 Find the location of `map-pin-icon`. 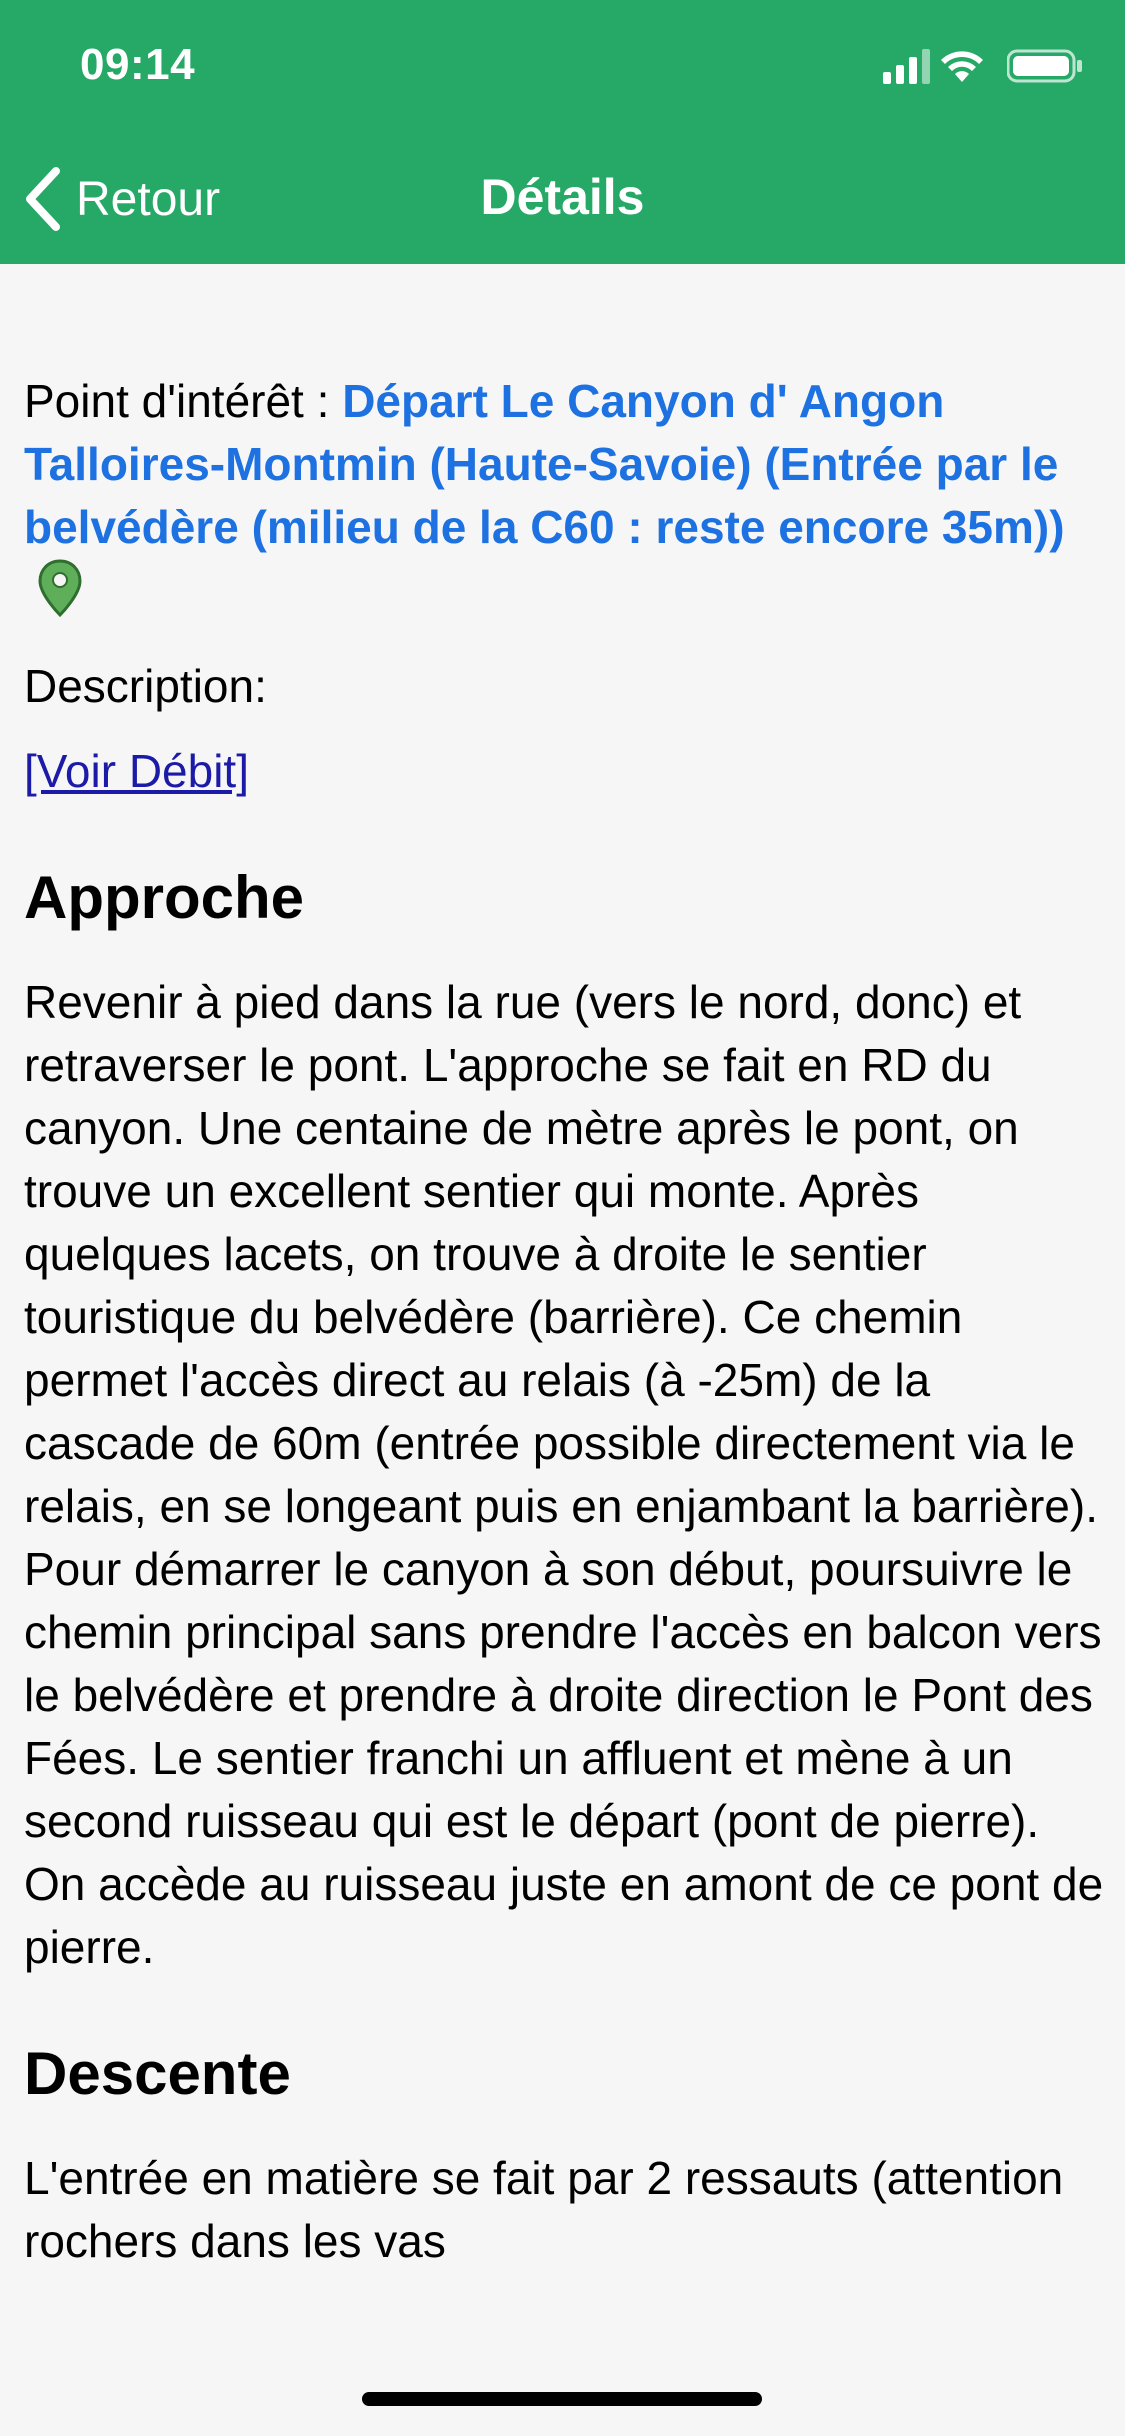

map-pin-icon is located at coordinates (60, 596).